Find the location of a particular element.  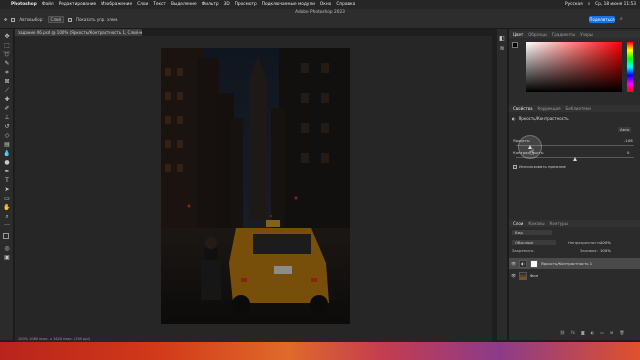

layer-row: 👁 Фон is located at coordinates (574, 275).